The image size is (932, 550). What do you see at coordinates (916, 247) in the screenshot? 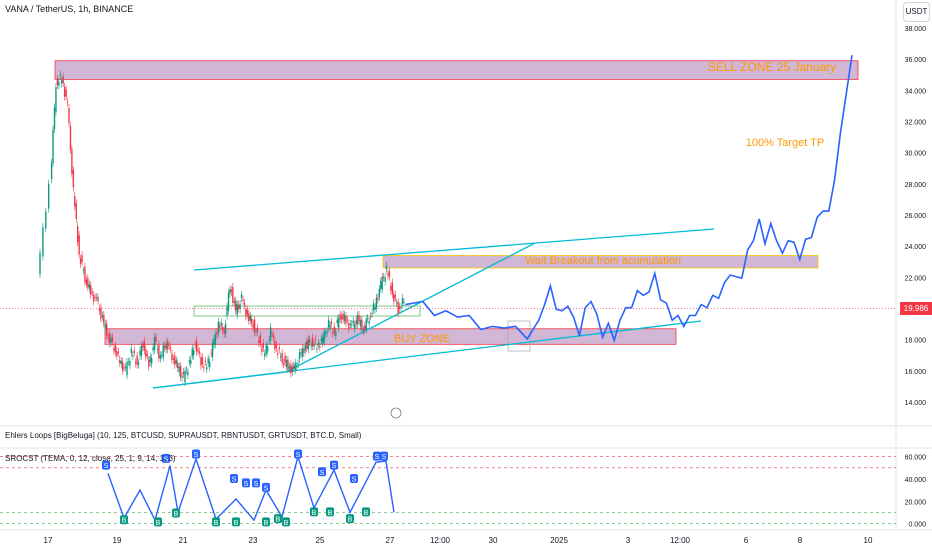
I see `y-axis-tick-label: 24.000` at bounding box center [916, 247].